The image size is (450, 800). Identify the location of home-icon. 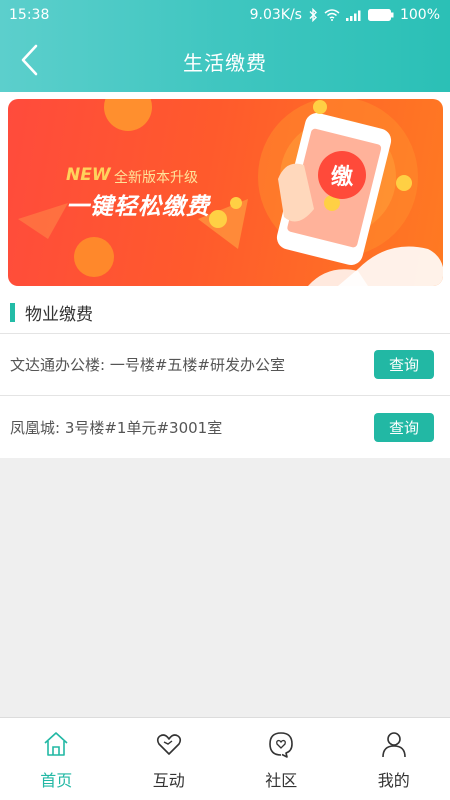
(56, 744).